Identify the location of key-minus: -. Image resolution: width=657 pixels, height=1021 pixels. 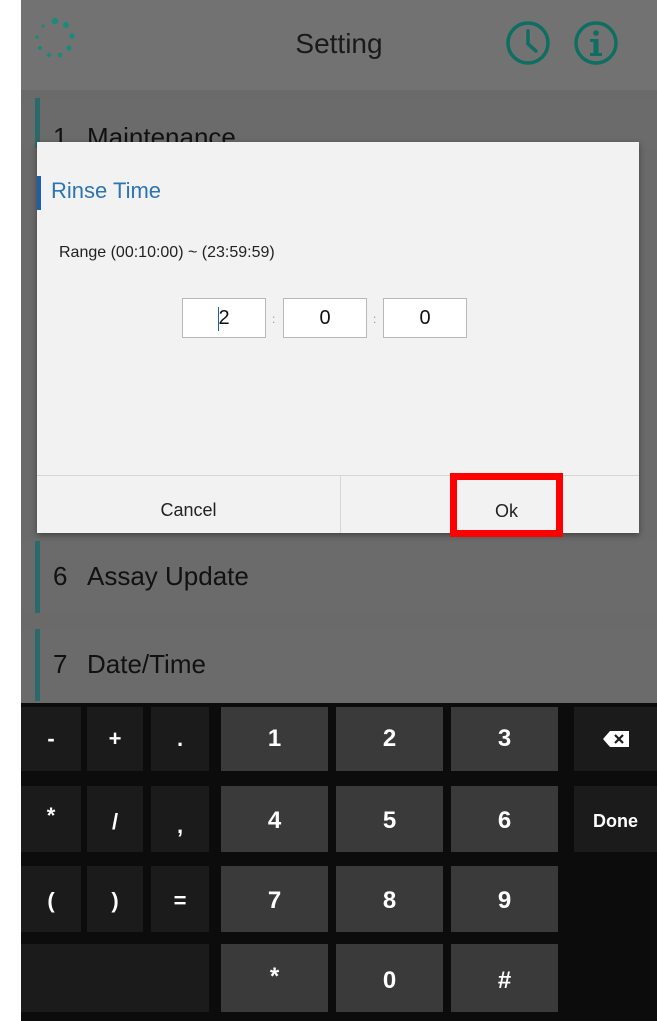
(51, 739).